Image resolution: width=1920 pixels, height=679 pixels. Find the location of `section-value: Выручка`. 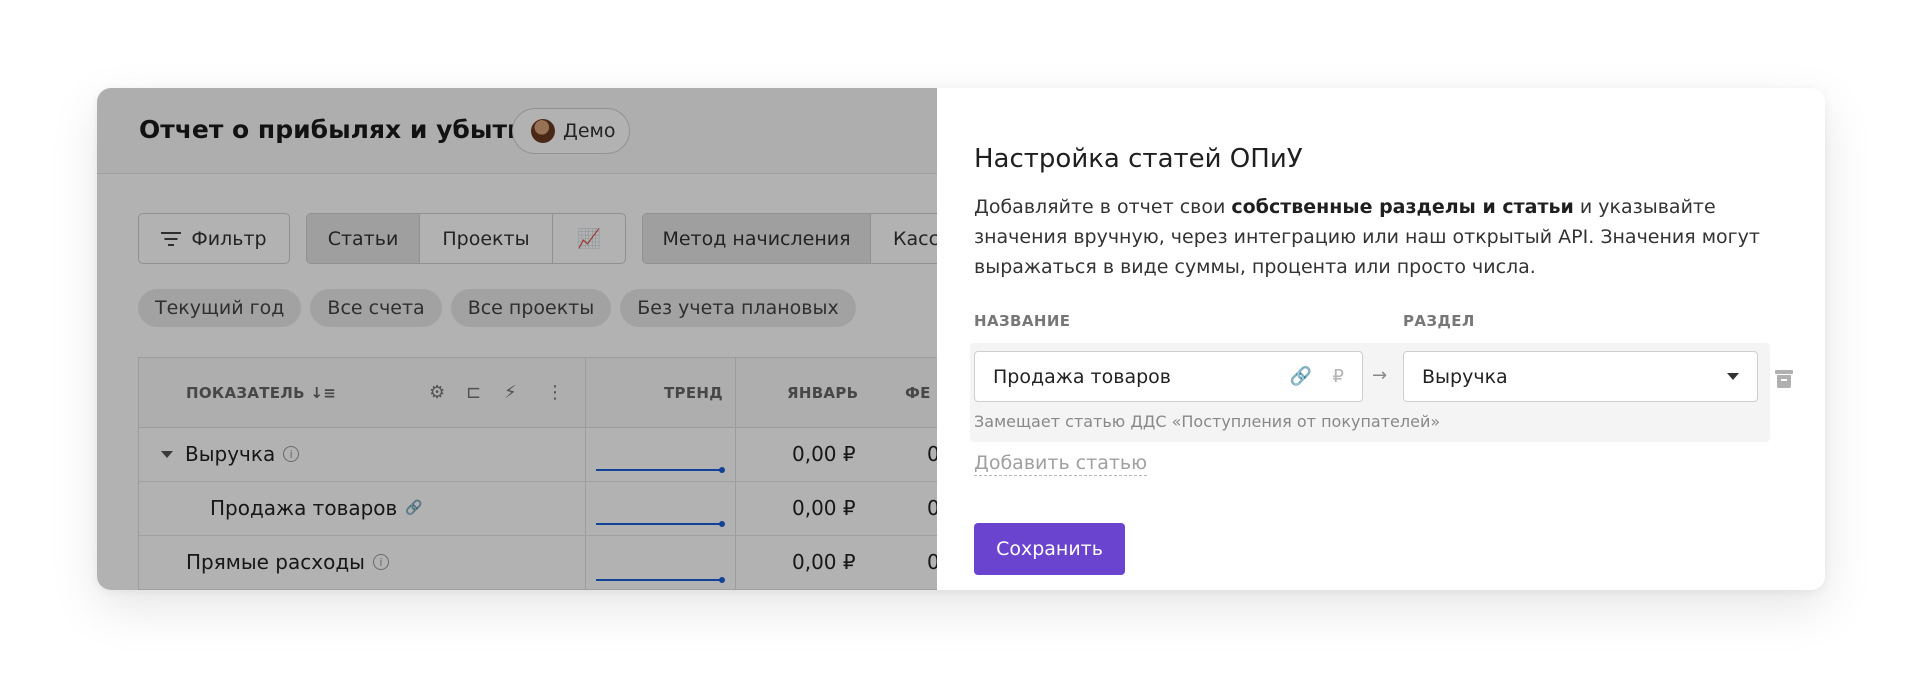

section-value: Выручка is located at coordinates (1465, 376).